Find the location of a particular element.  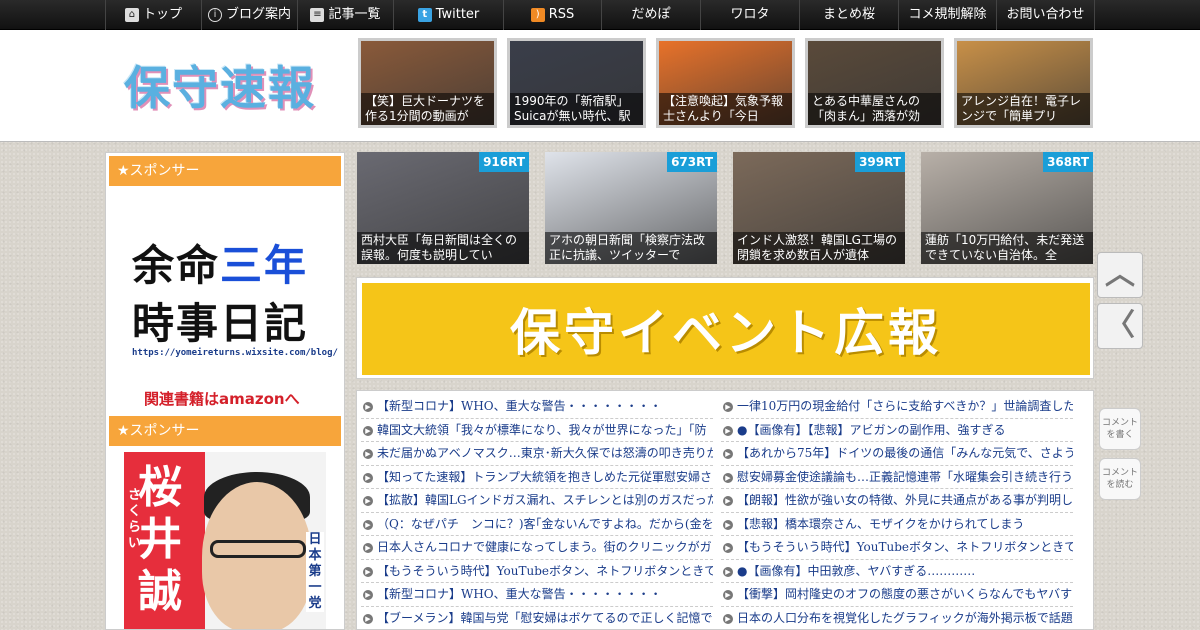

rt-caption: 西村大臣「毎日新聞は全くの誤報。何度も説明してい is located at coordinates (443, 248).